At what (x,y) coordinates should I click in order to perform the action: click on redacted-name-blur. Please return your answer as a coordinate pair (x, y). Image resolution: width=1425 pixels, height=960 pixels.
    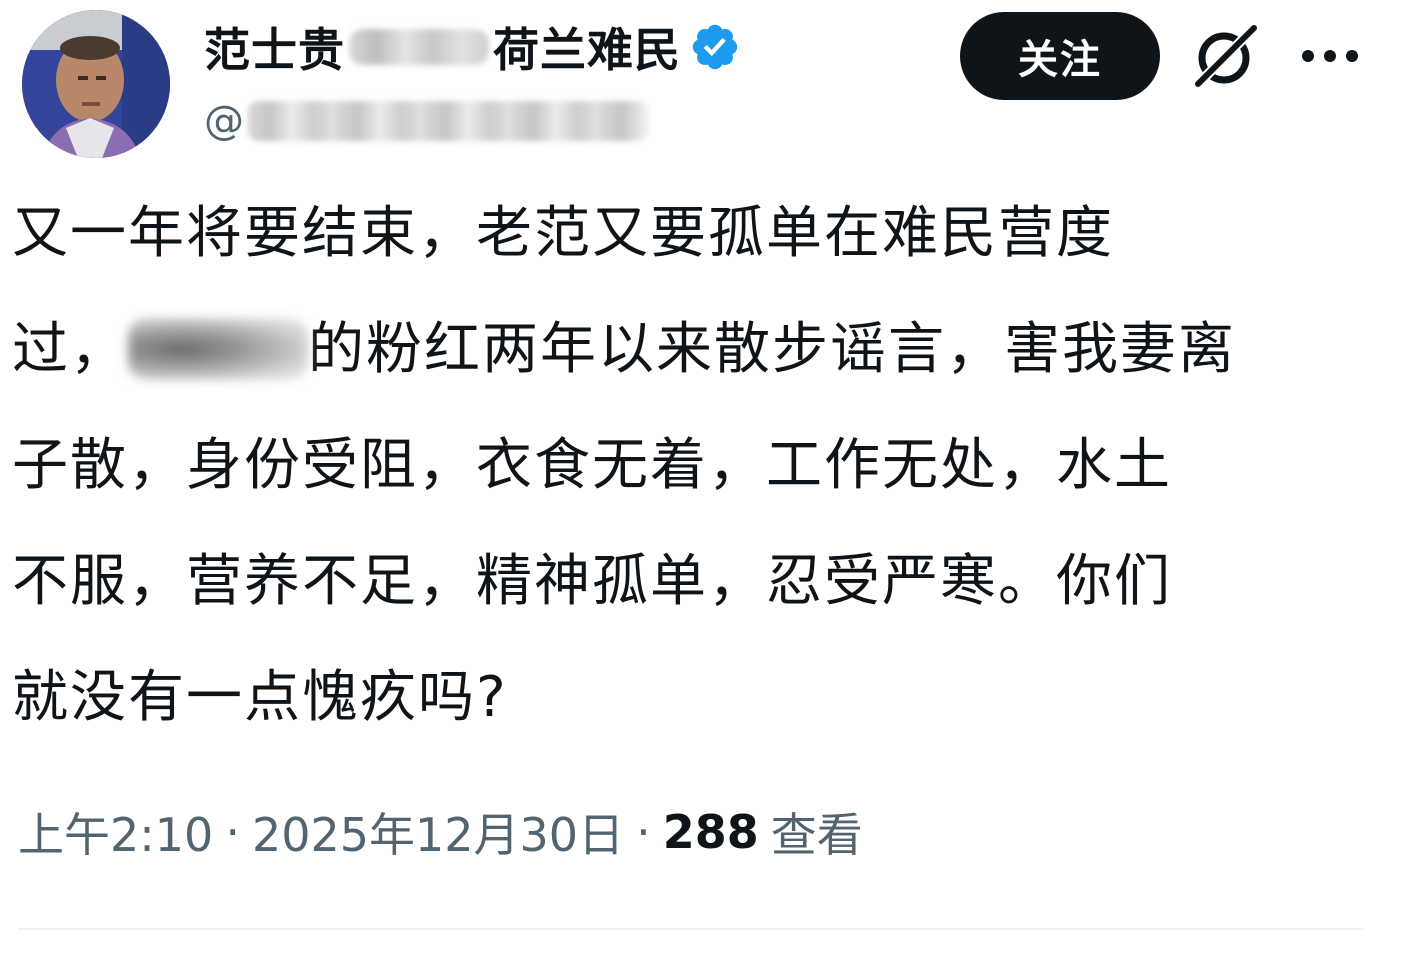
    Looking at the image, I should click on (419, 47).